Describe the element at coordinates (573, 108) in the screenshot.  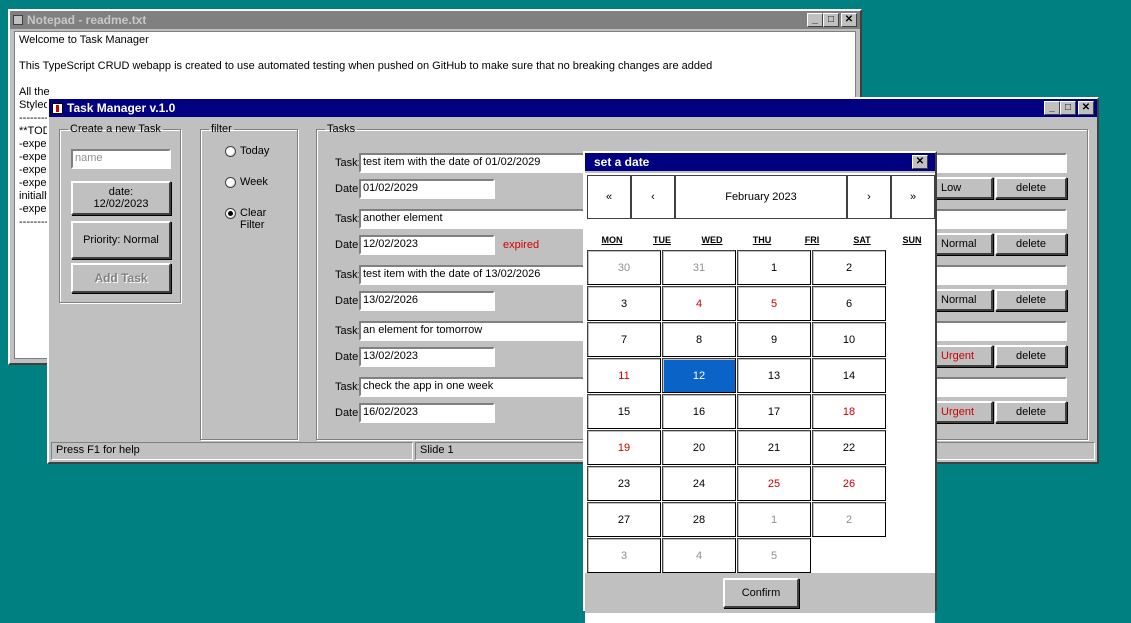
I see `task-manager-titlebar: Task Manager v.1.0 _ □ ✕` at that location.